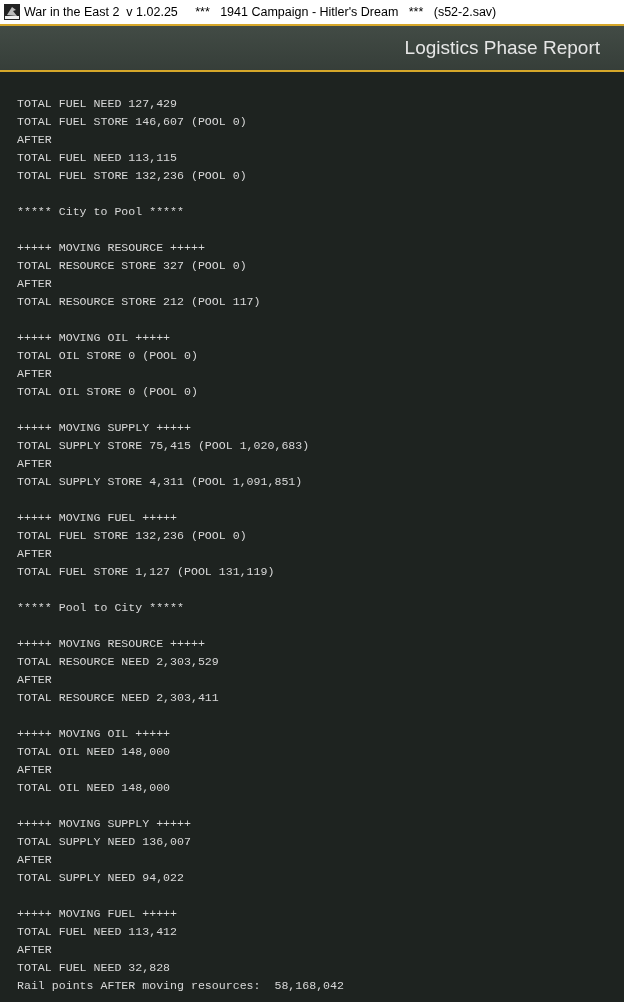  Describe the element at coordinates (101, 608) in the screenshot. I see `report-line: ***** Pool to City *****` at that location.